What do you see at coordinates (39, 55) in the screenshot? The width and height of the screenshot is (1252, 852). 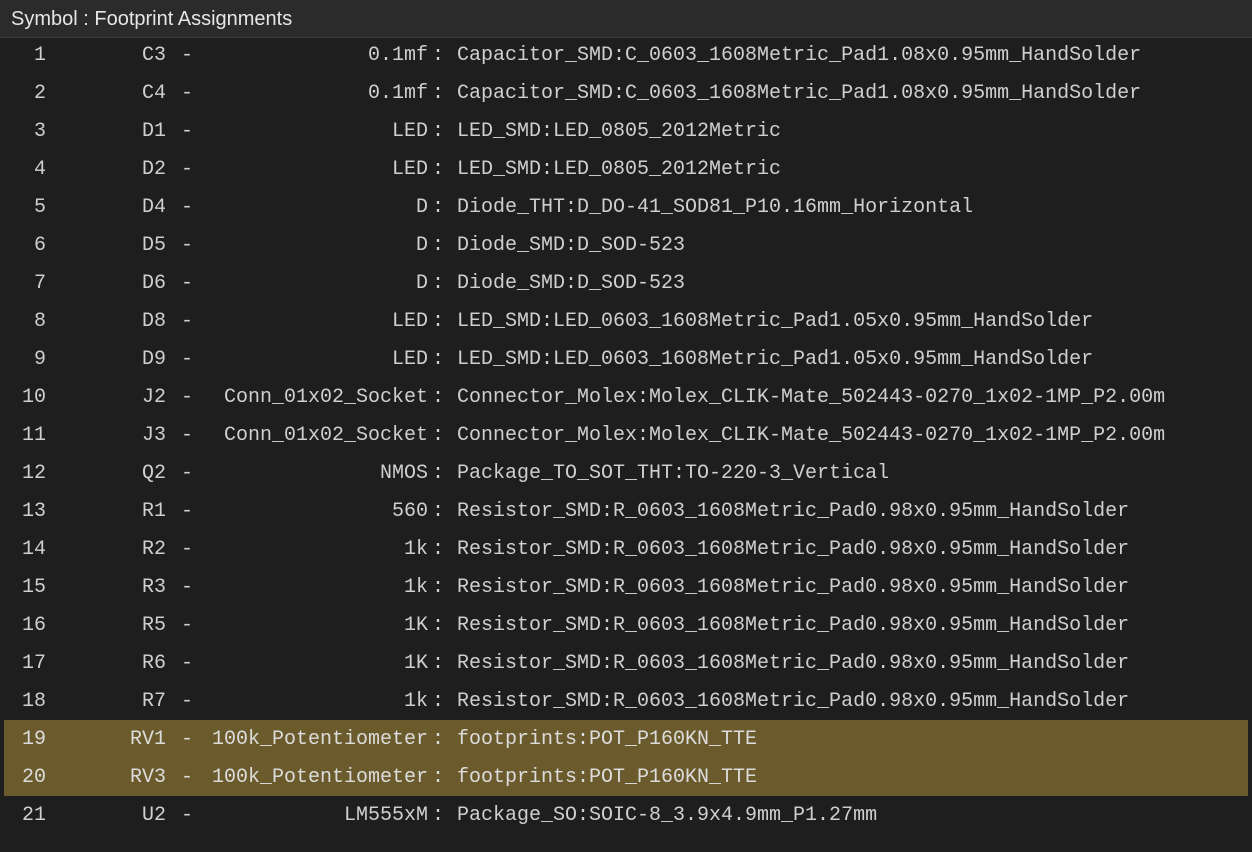 I see `row-number: 1` at bounding box center [39, 55].